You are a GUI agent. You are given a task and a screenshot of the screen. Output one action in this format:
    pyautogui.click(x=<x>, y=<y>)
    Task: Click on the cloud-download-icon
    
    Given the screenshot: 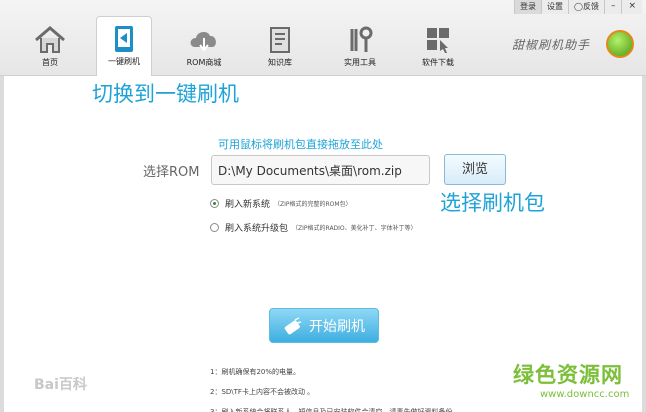 What is the action you would take?
    pyautogui.click(x=203, y=42)
    